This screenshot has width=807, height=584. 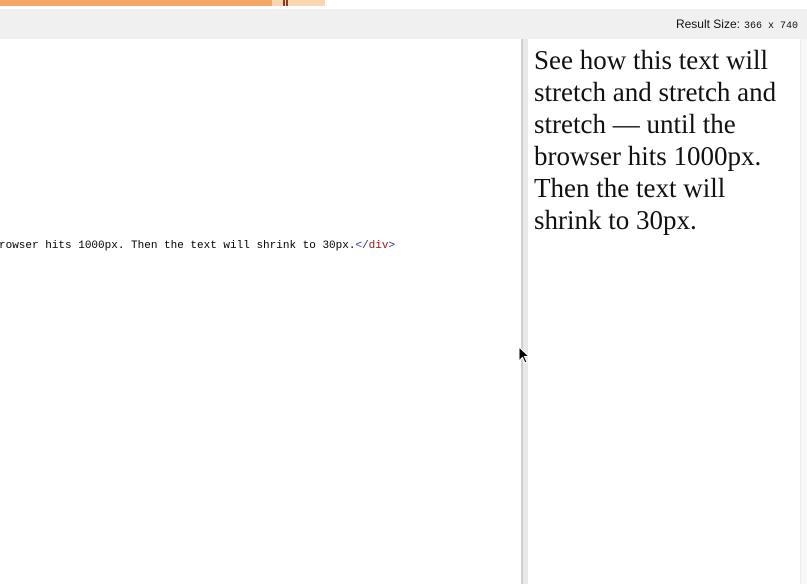 I want to click on result-size-label: Result Size:, so click(x=707, y=24).